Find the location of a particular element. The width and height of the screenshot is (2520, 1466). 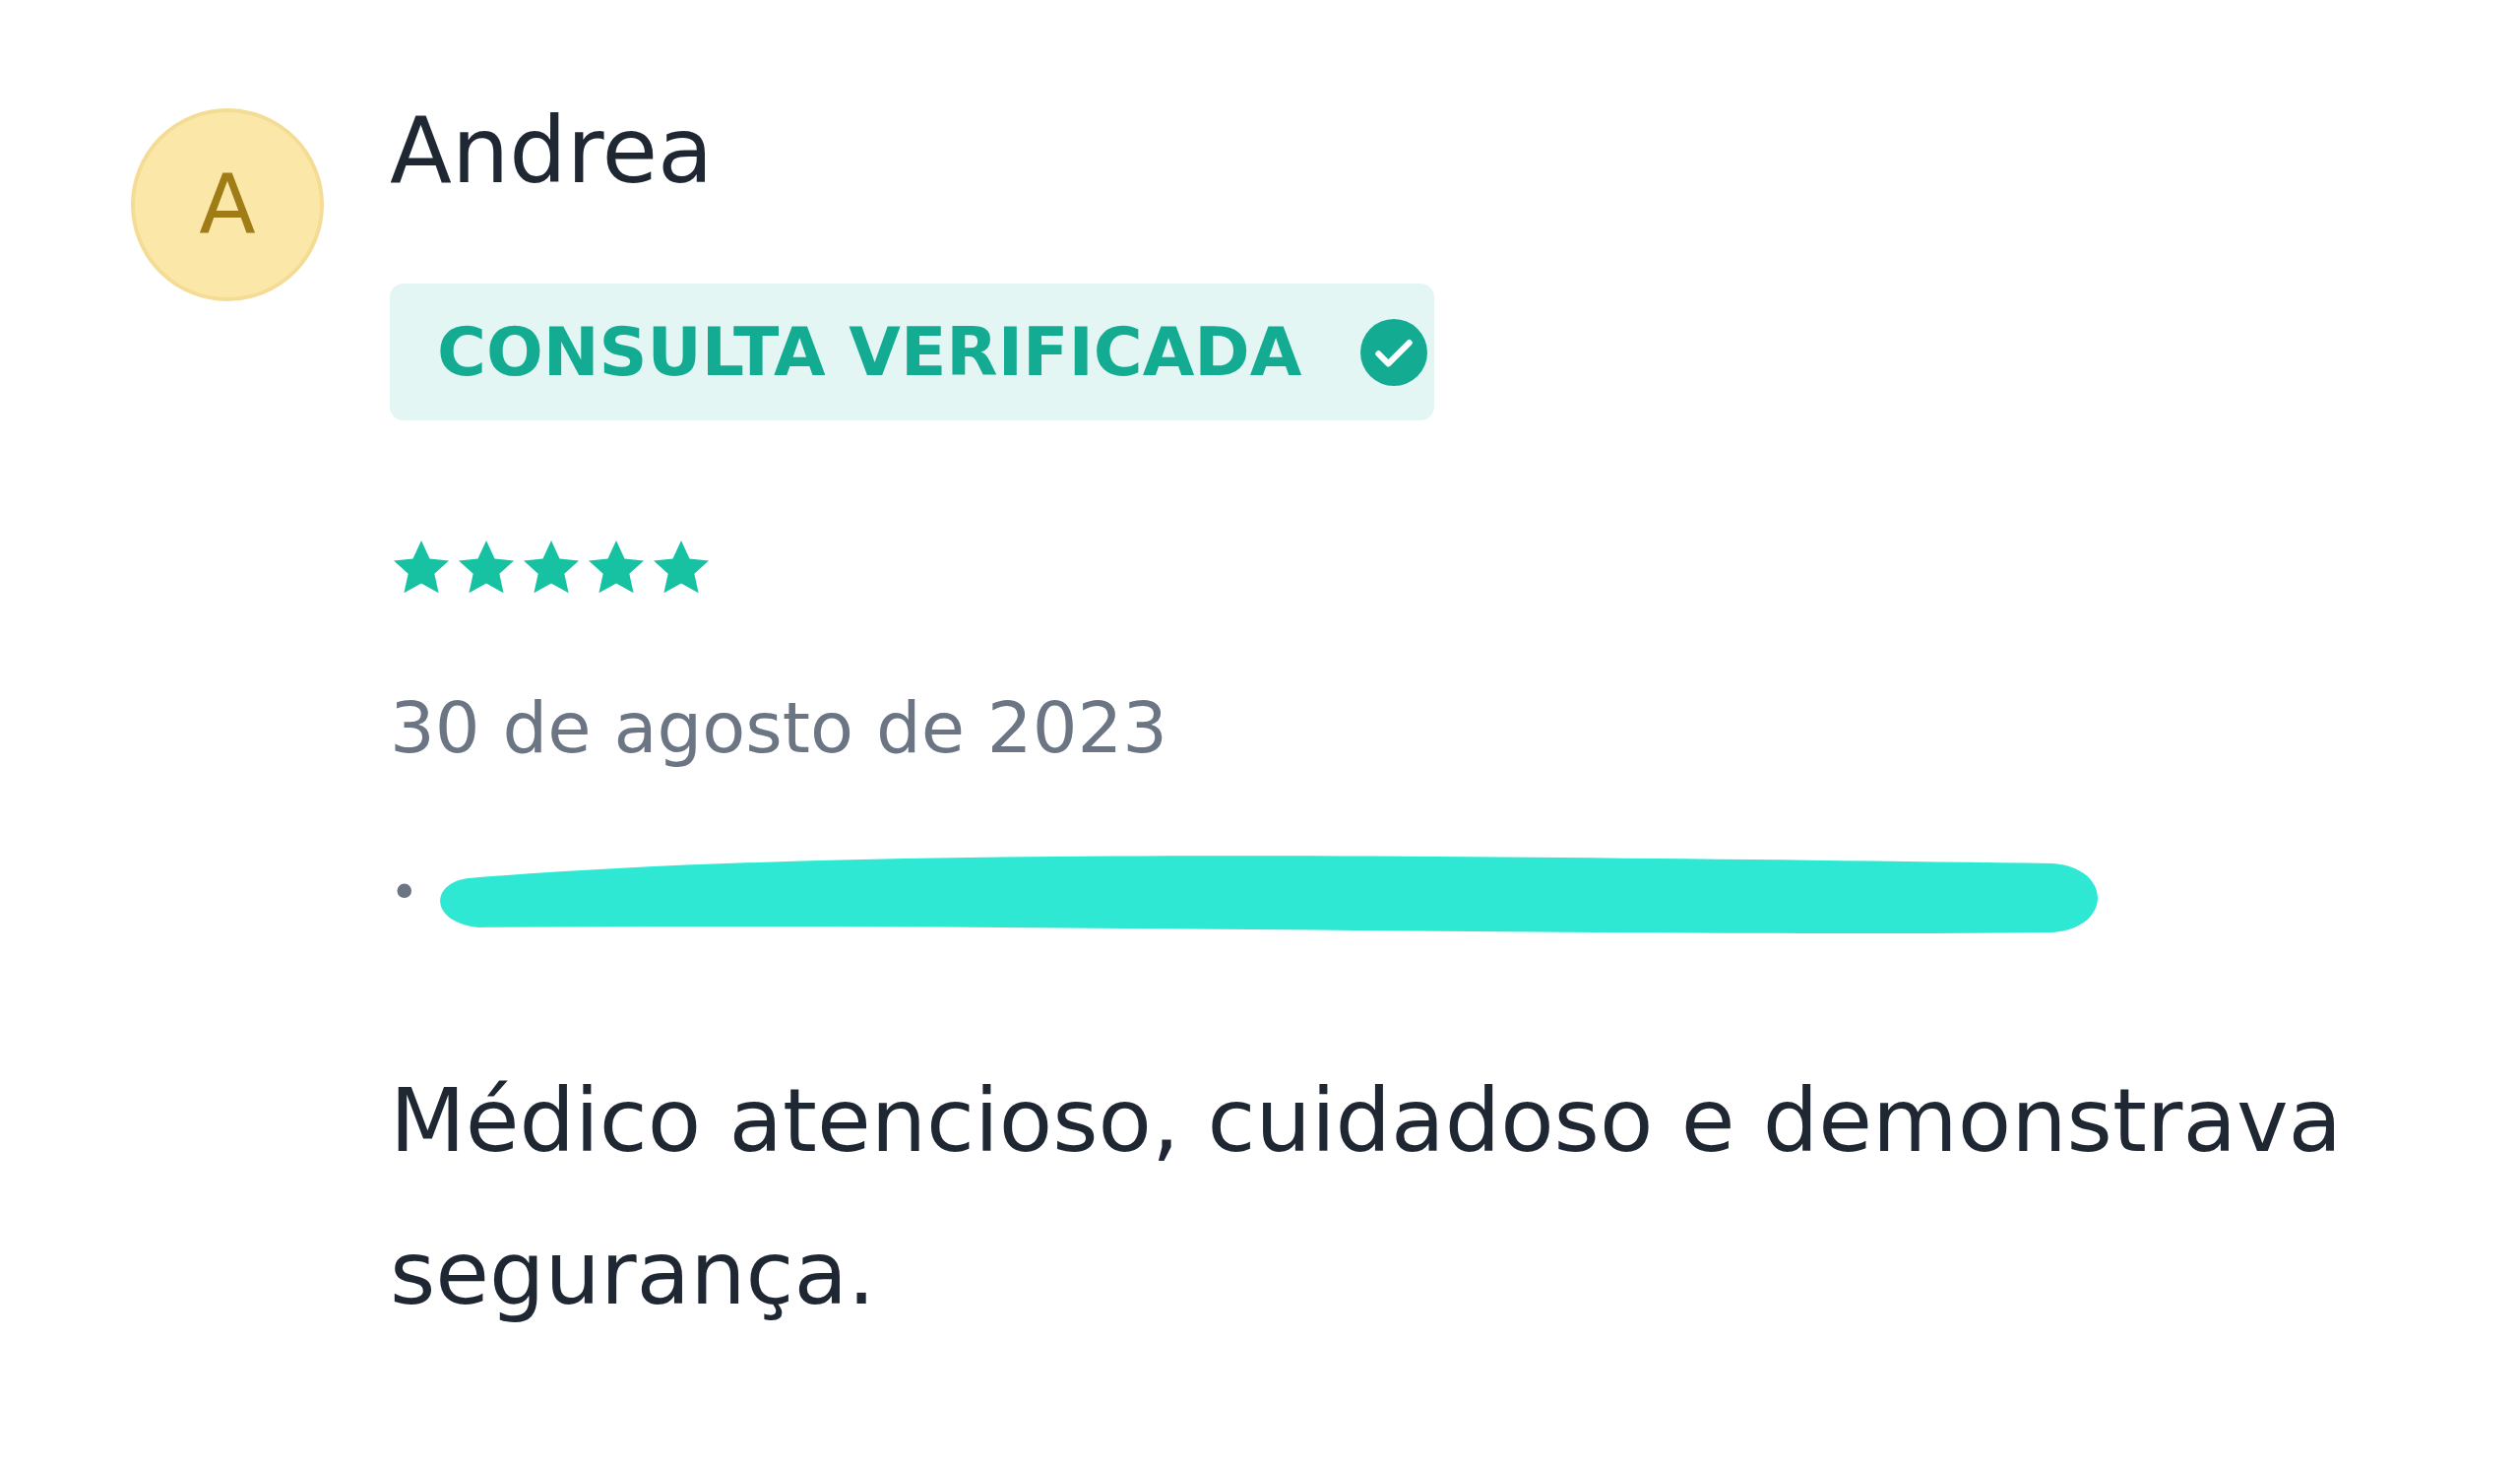

badge-label: CONSULTA VERIFICADA is located at coordinates (869, 352).